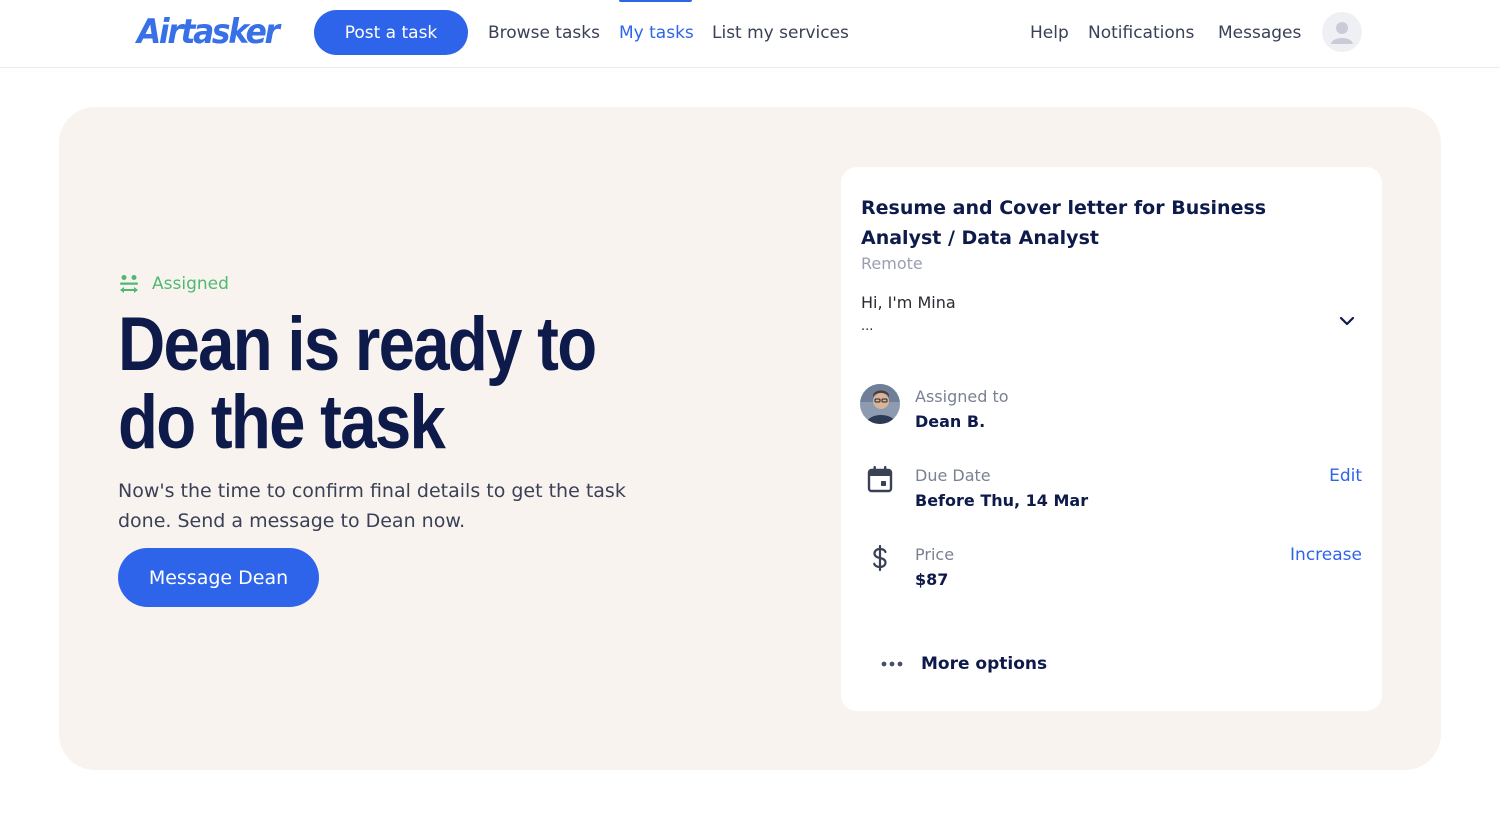 This screenshot has height=832, width=1500. Describe the element at coordinates (953, 475) in the screenshot. I see `due-date-label: Due Date` at that location.